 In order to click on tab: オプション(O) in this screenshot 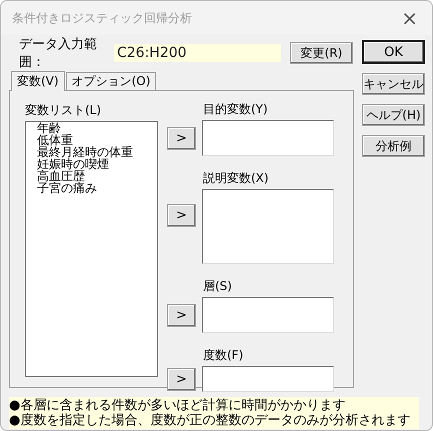, I will do `click(111, 81)`.